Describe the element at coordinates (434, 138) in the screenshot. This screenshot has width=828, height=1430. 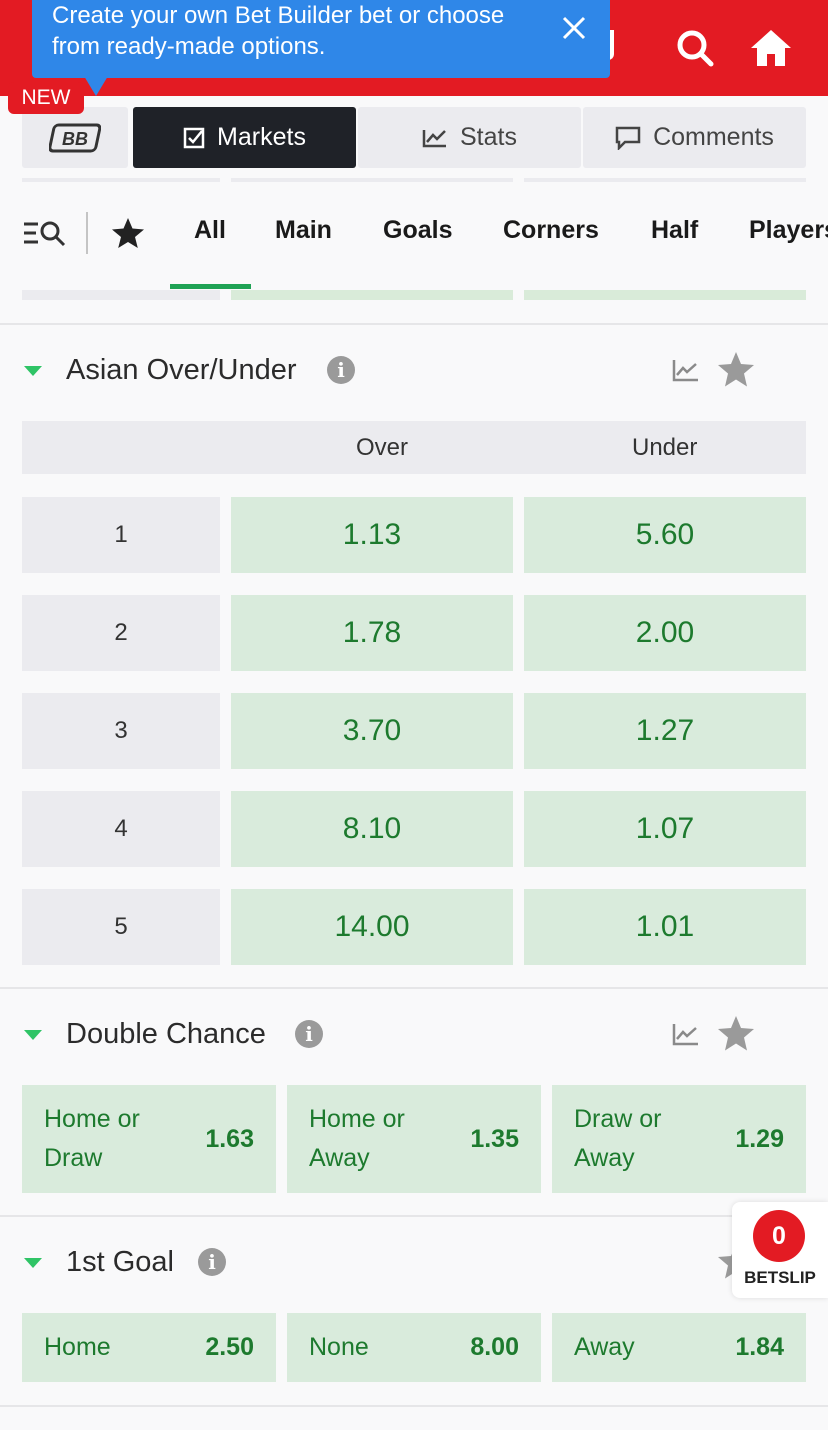
I see `chart-icon` at that location.